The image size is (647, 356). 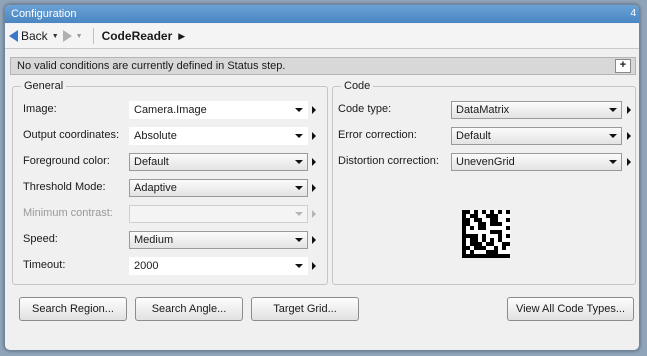 I want to click on foreground-color-row: Foreground color: Default, so click(x=173, y=162).